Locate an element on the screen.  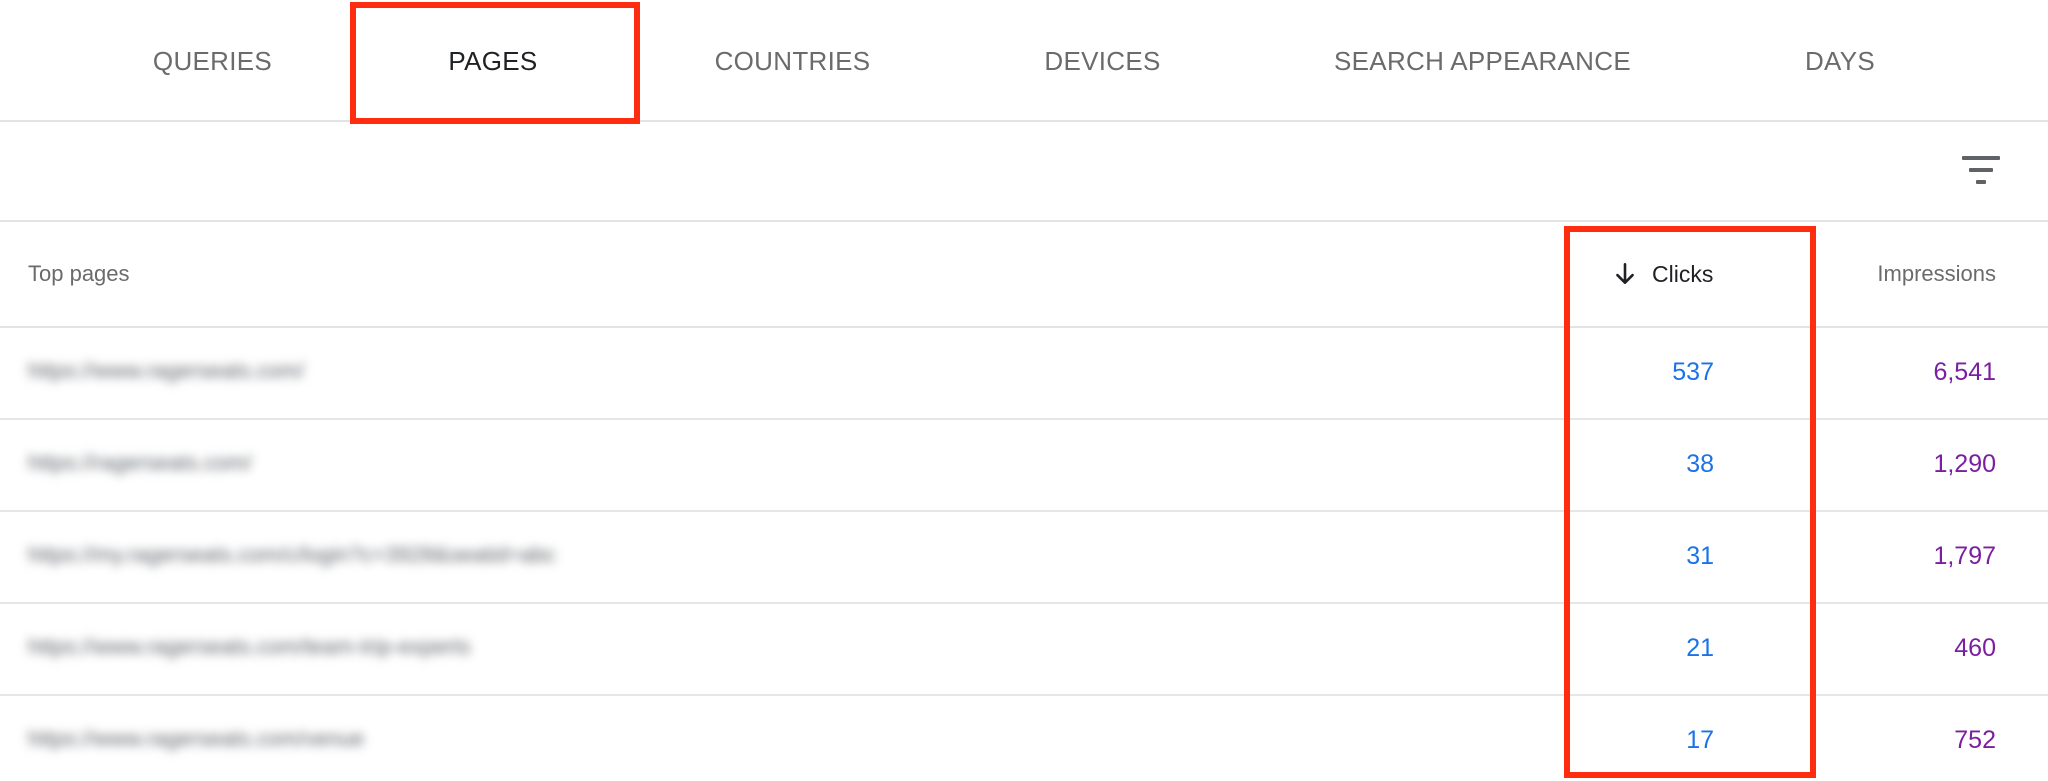
table-row: https://www.ragerseats.com/ 537 6,541 is located at coordinates (1024, 374).